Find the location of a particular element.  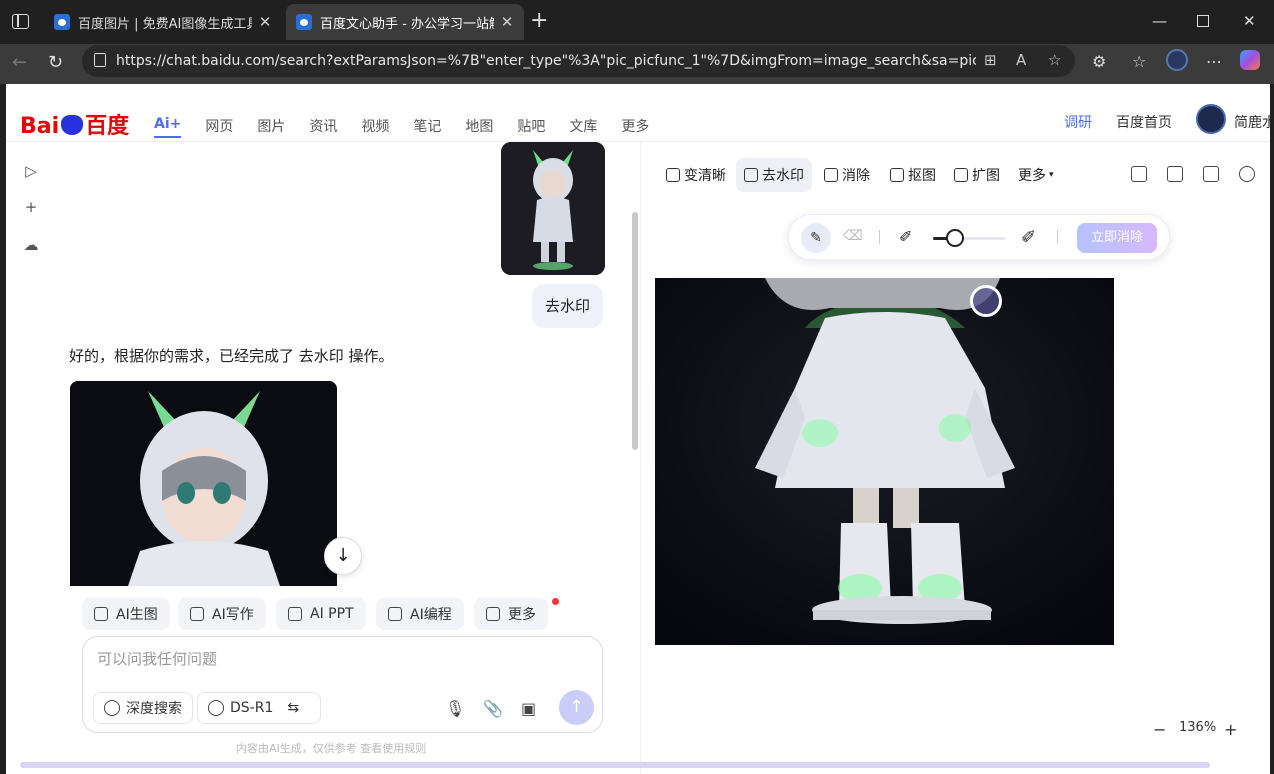

favorites-icon: ☆ is located at coordinates (1139, 61).